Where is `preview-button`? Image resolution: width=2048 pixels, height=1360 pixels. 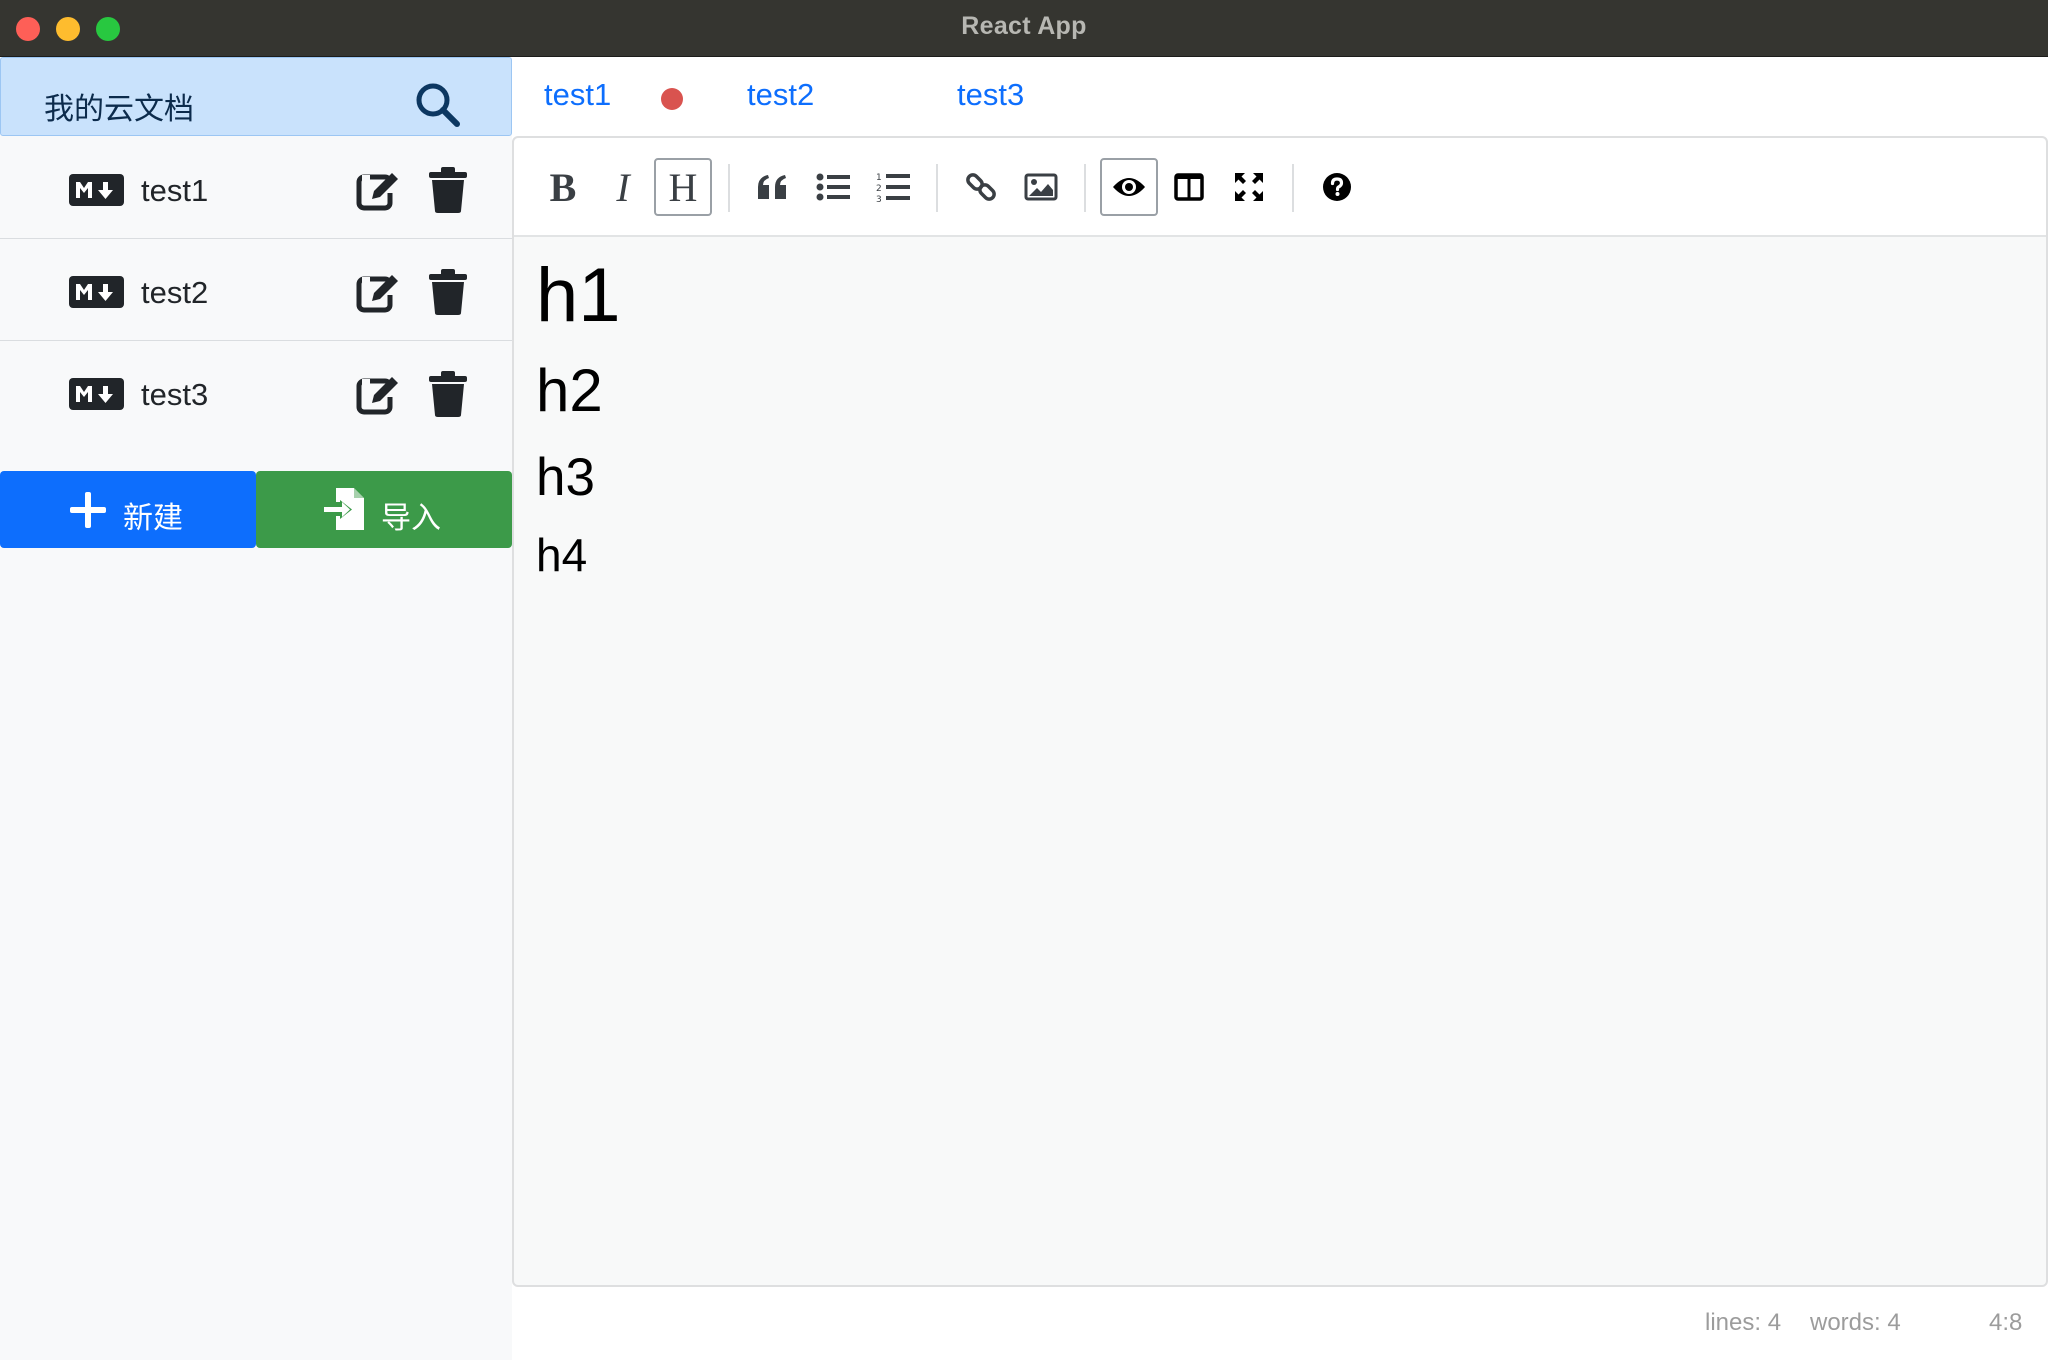 preview-button is located at coordinates (1129, 187).